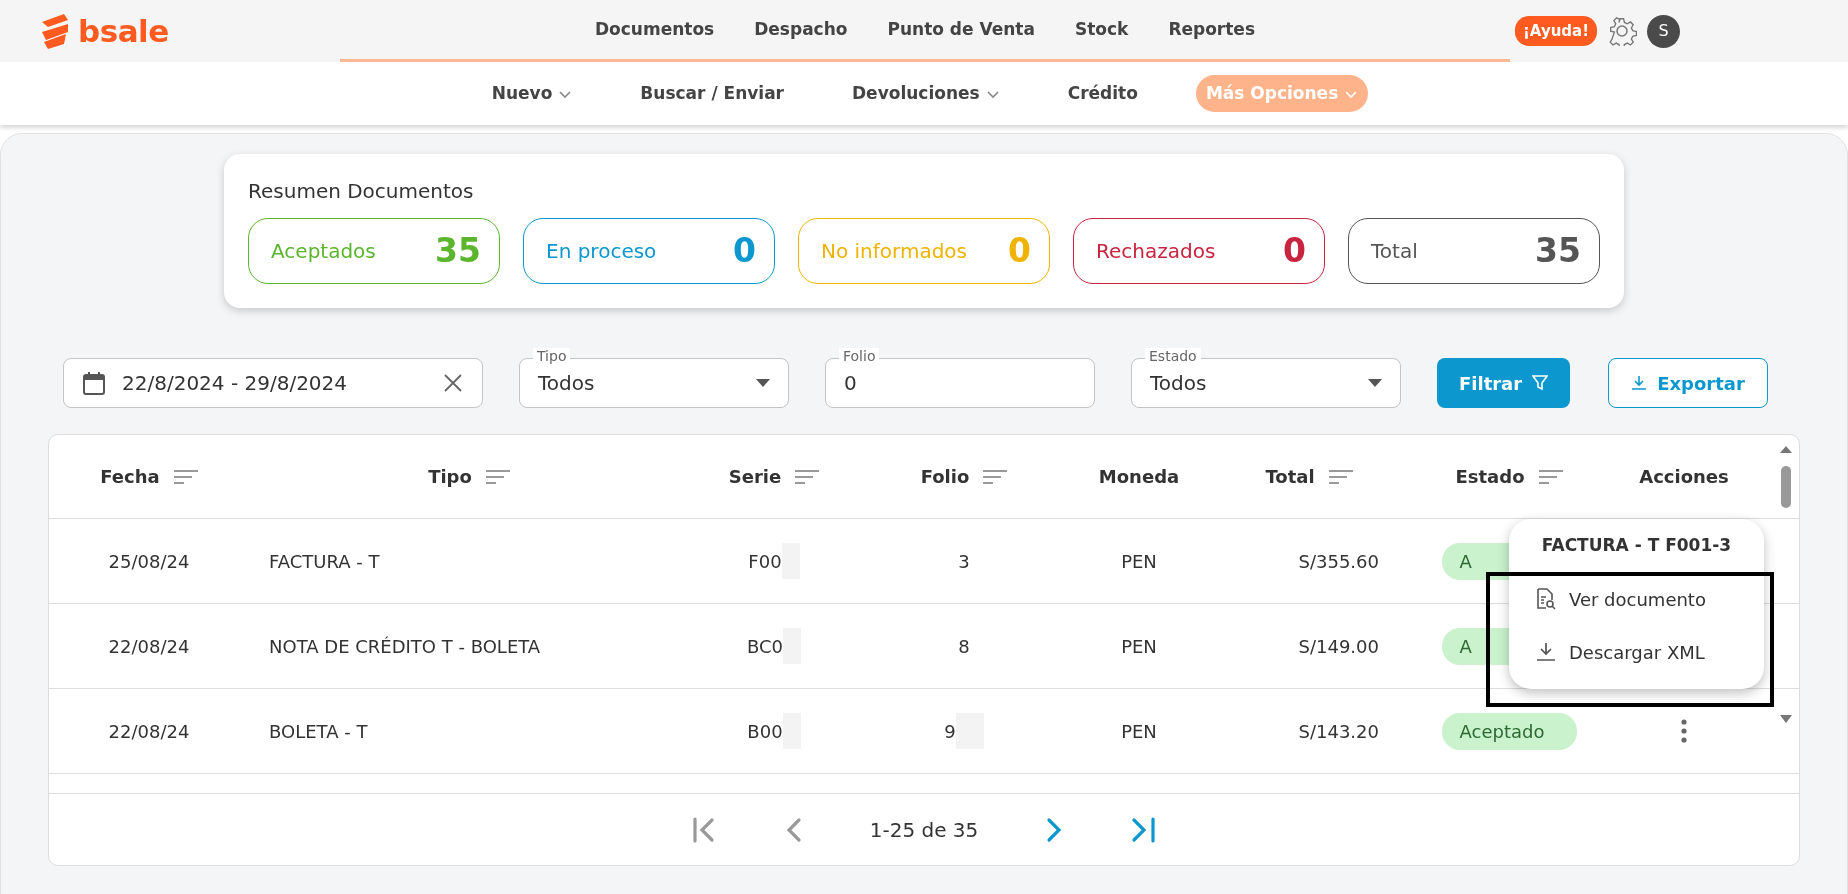 The height and width of the screenshot is (894, 1848). Describe the element at coordinates (1156, 251) in the screenshot. I see `pill-label: Rechazados` at that location.